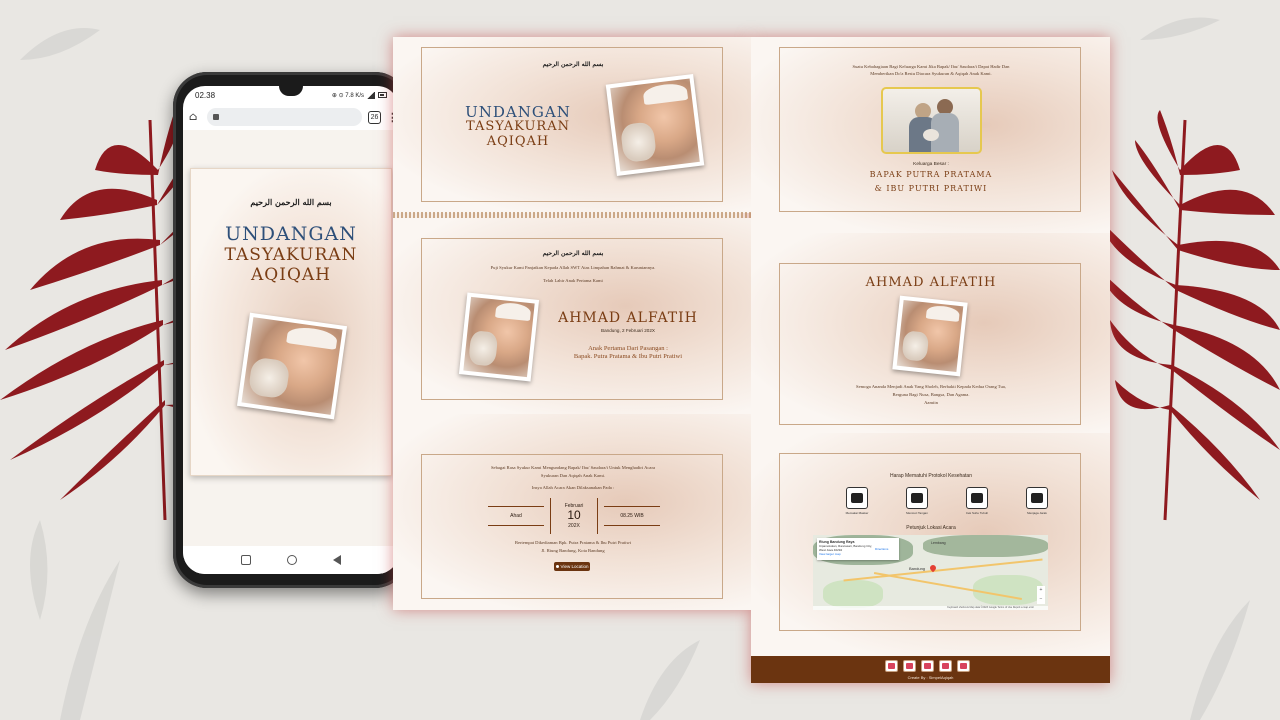 The image size is (1280, 720). What do you see at coordinates (930, 336) in the screenshot?
I see `prayer-baby-photo` at bounding box center [930, 336].